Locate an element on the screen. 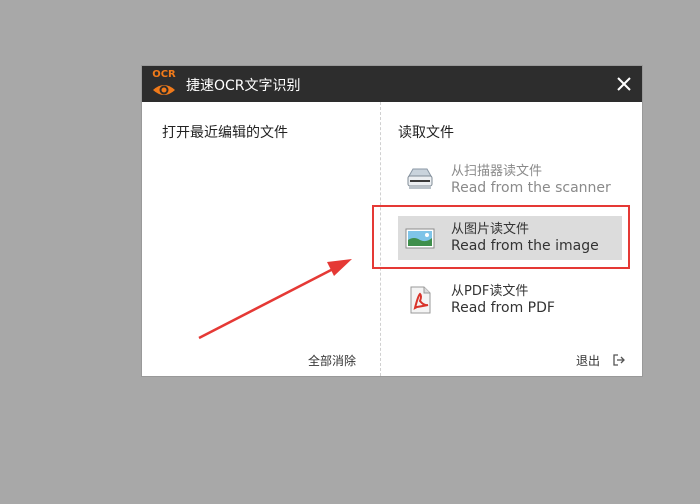 This screenshot has width=700, height=504. scanner-icon is located at coordinates (420, 178).